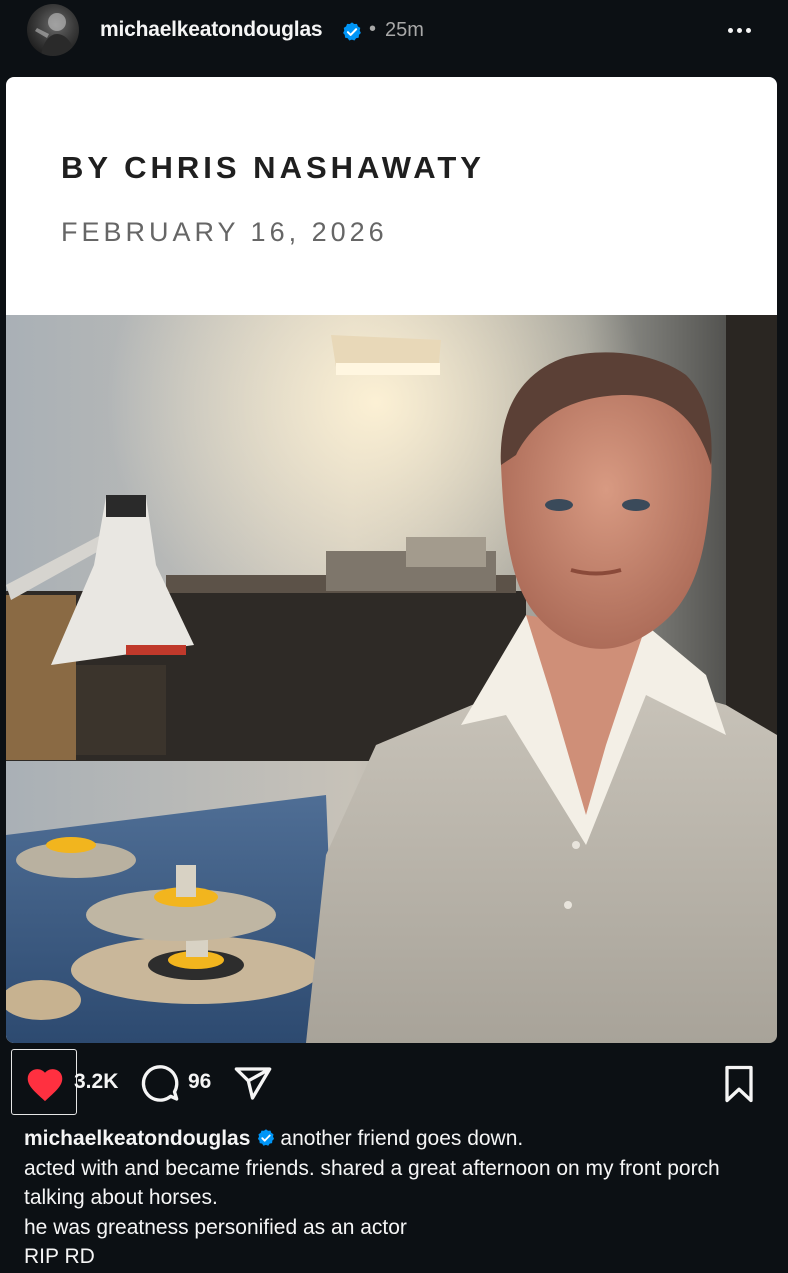  I want to click on send-icon, so click(253, 1084).